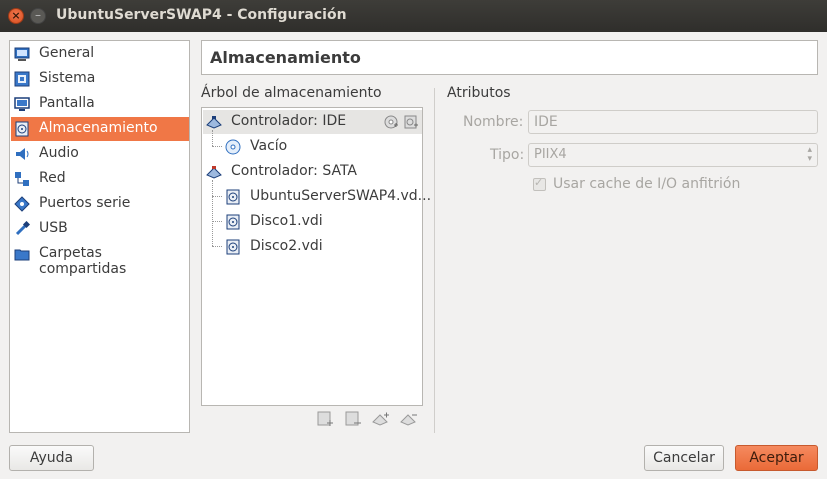  Describe the element at coordinates (38, 16) in the screenshot. I see `minimize-window-button: –` at that location.